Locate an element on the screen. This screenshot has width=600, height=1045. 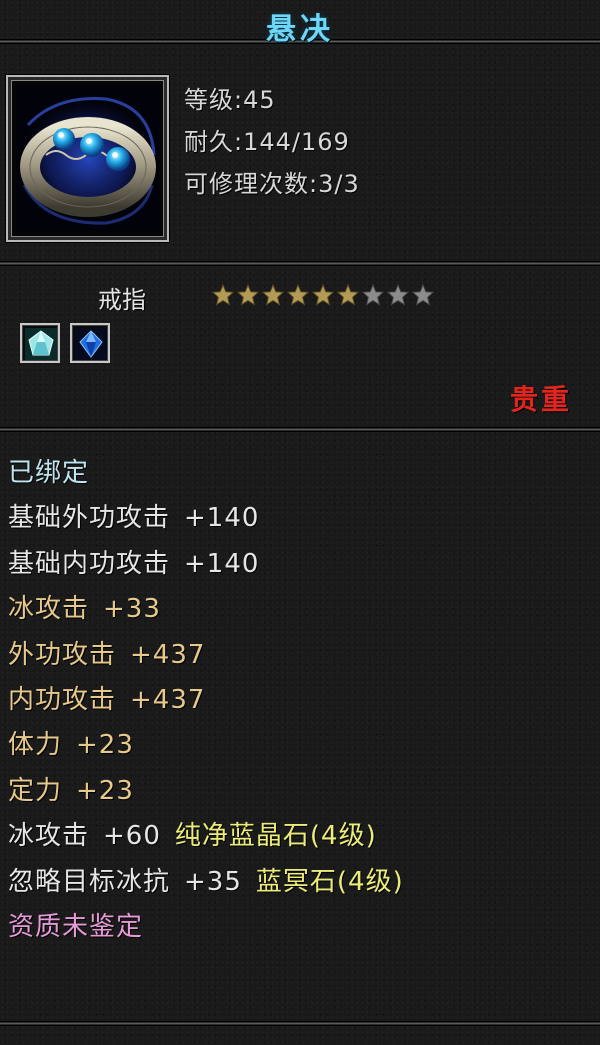
attribute-value: +35 is located at coordinates (213, 881).